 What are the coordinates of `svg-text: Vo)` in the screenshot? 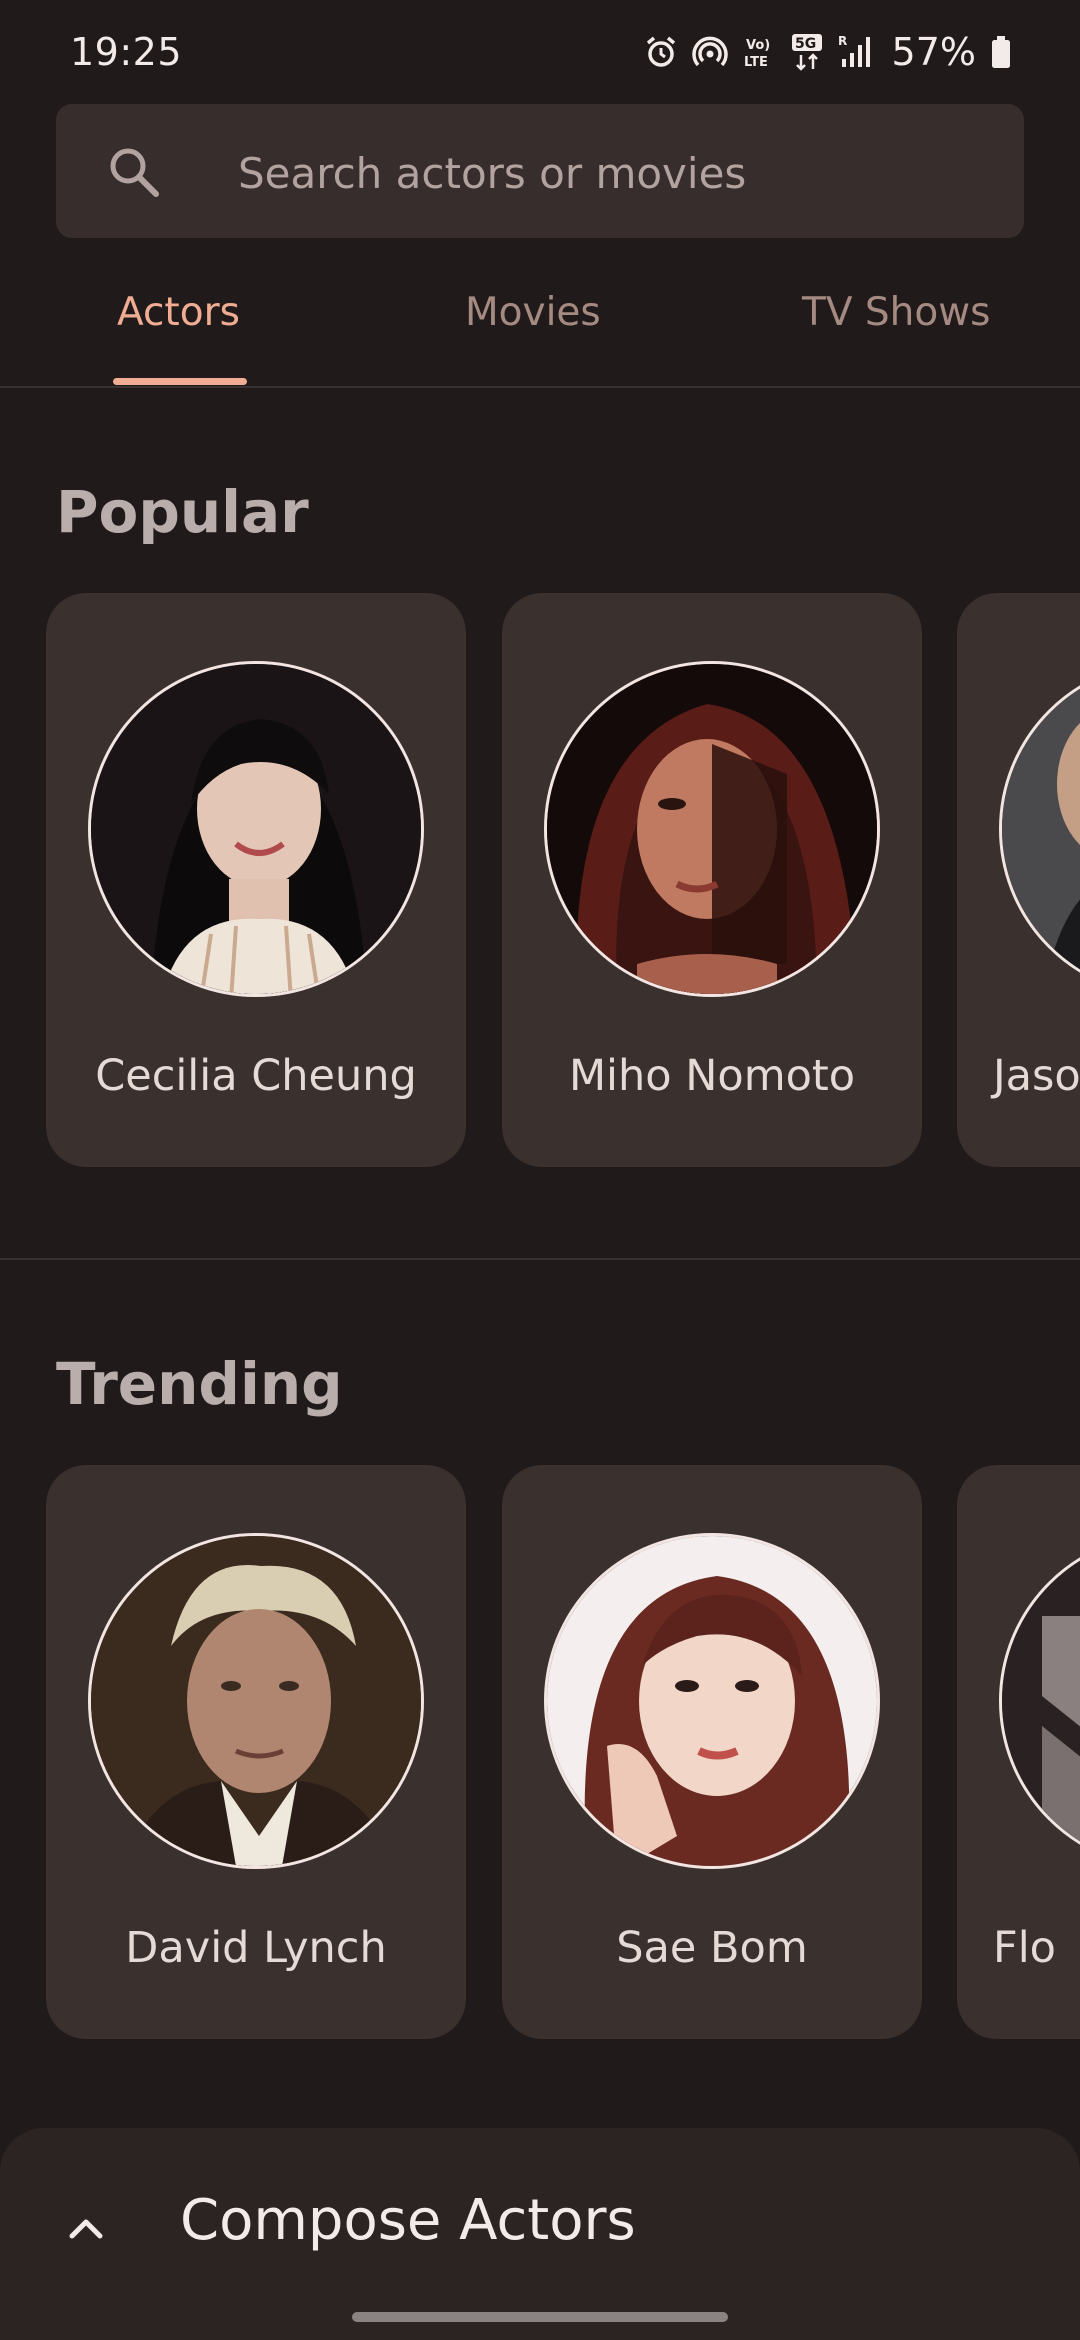 It's located at (758, 45).